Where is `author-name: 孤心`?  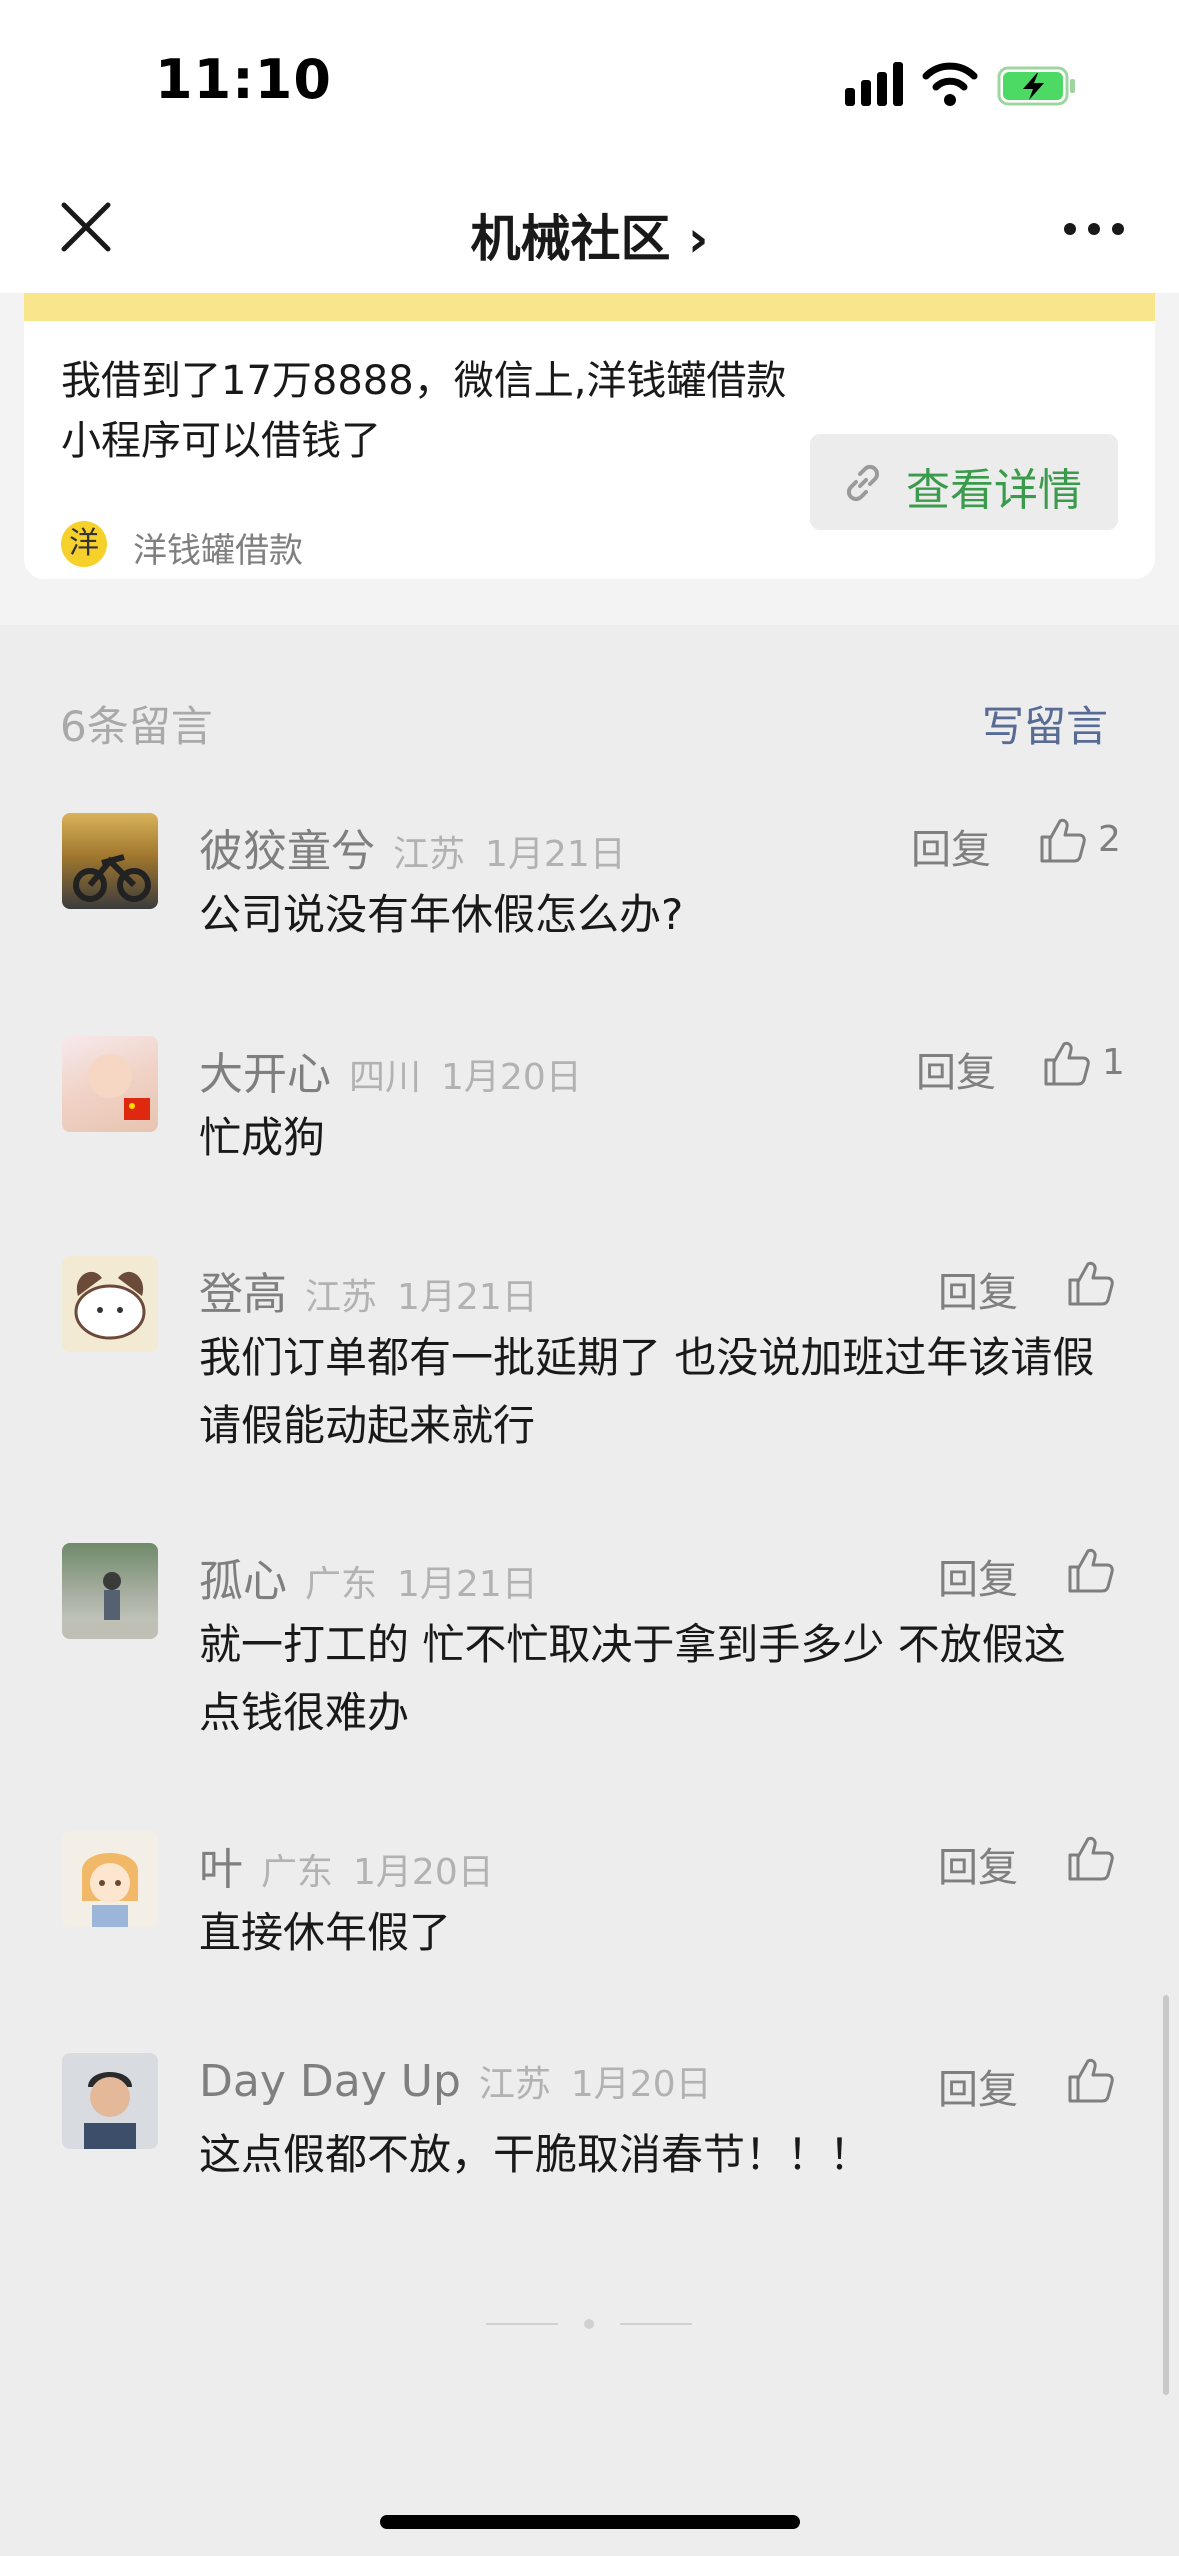 author-name: 孤心 is located at coordinates (243, 1581).